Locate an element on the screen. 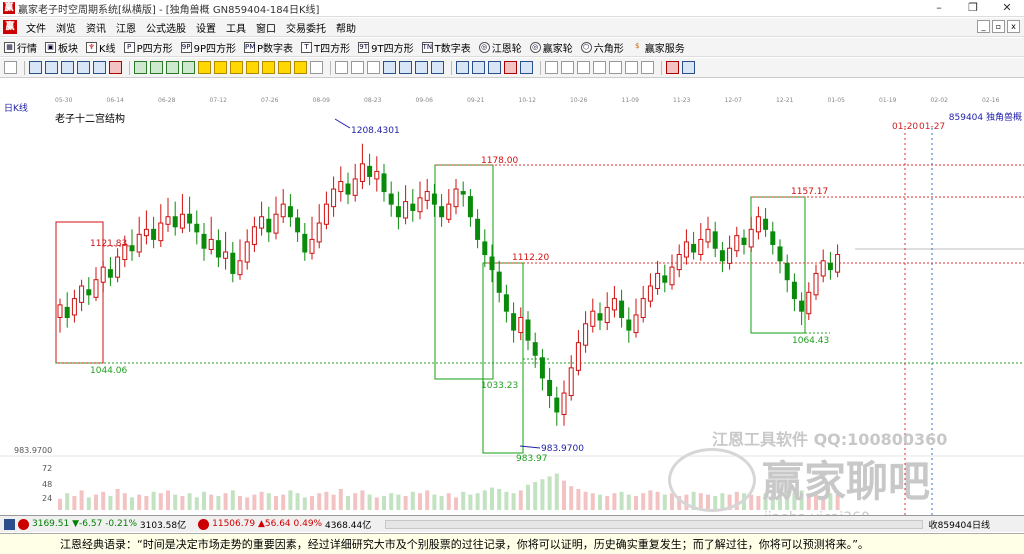 This screenshot has height=554, width=1024. scale-icon is located at coordinates (99, 67).